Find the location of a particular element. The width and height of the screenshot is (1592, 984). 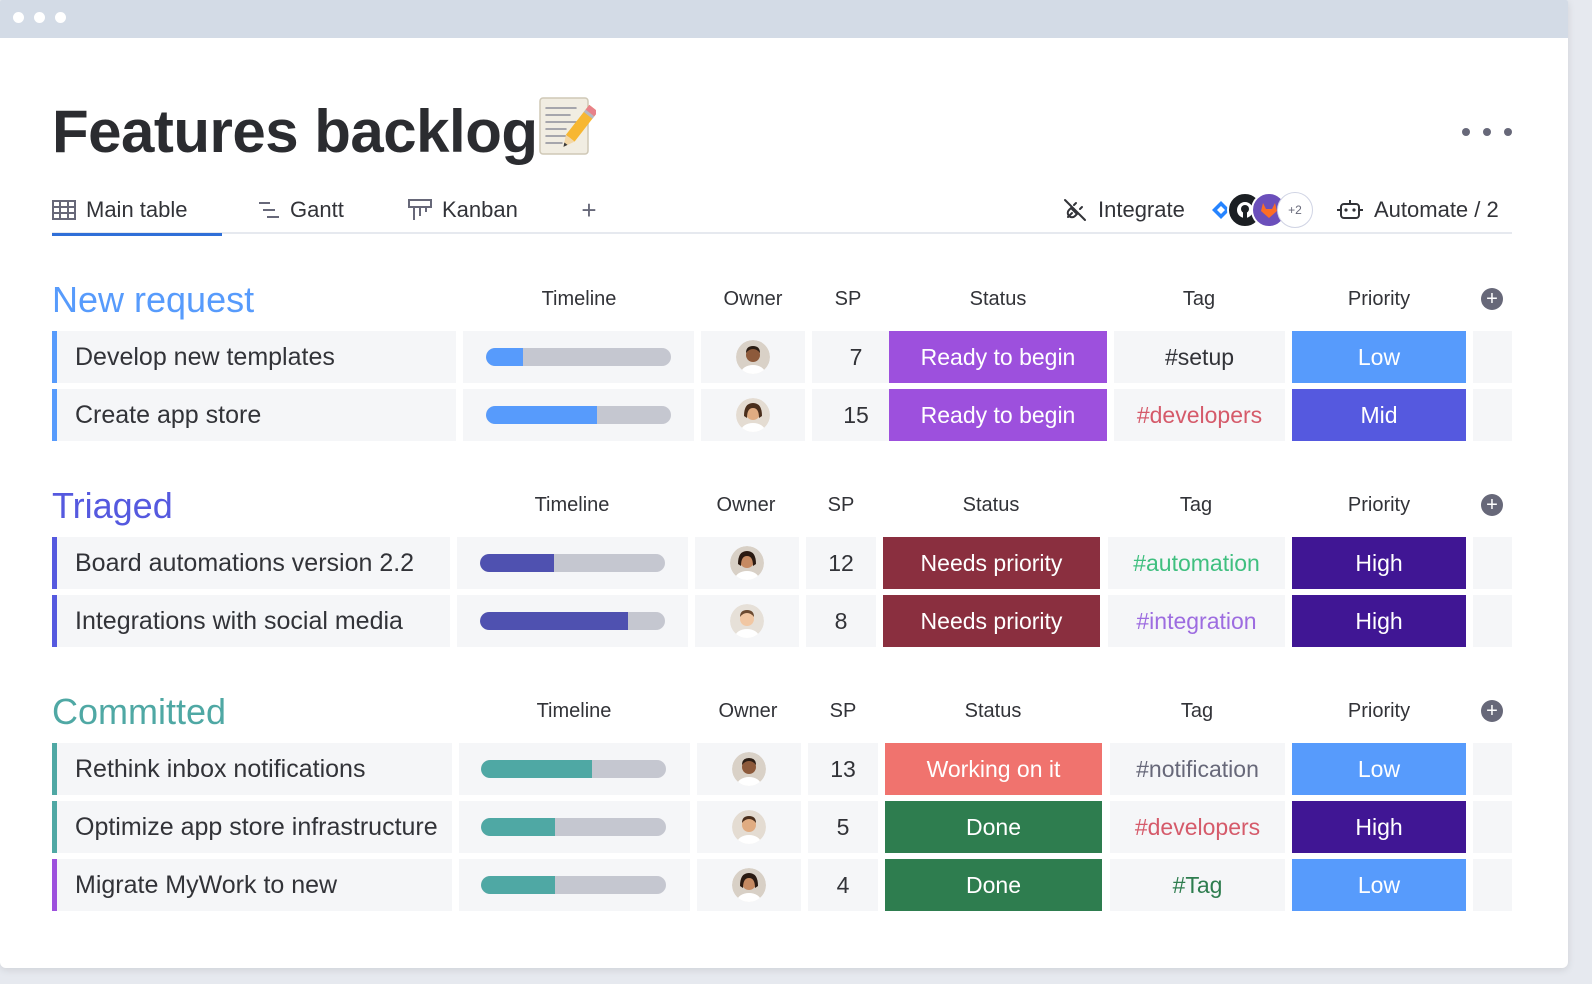

story-points-cell: 12 is located at coordinates (841, 563).